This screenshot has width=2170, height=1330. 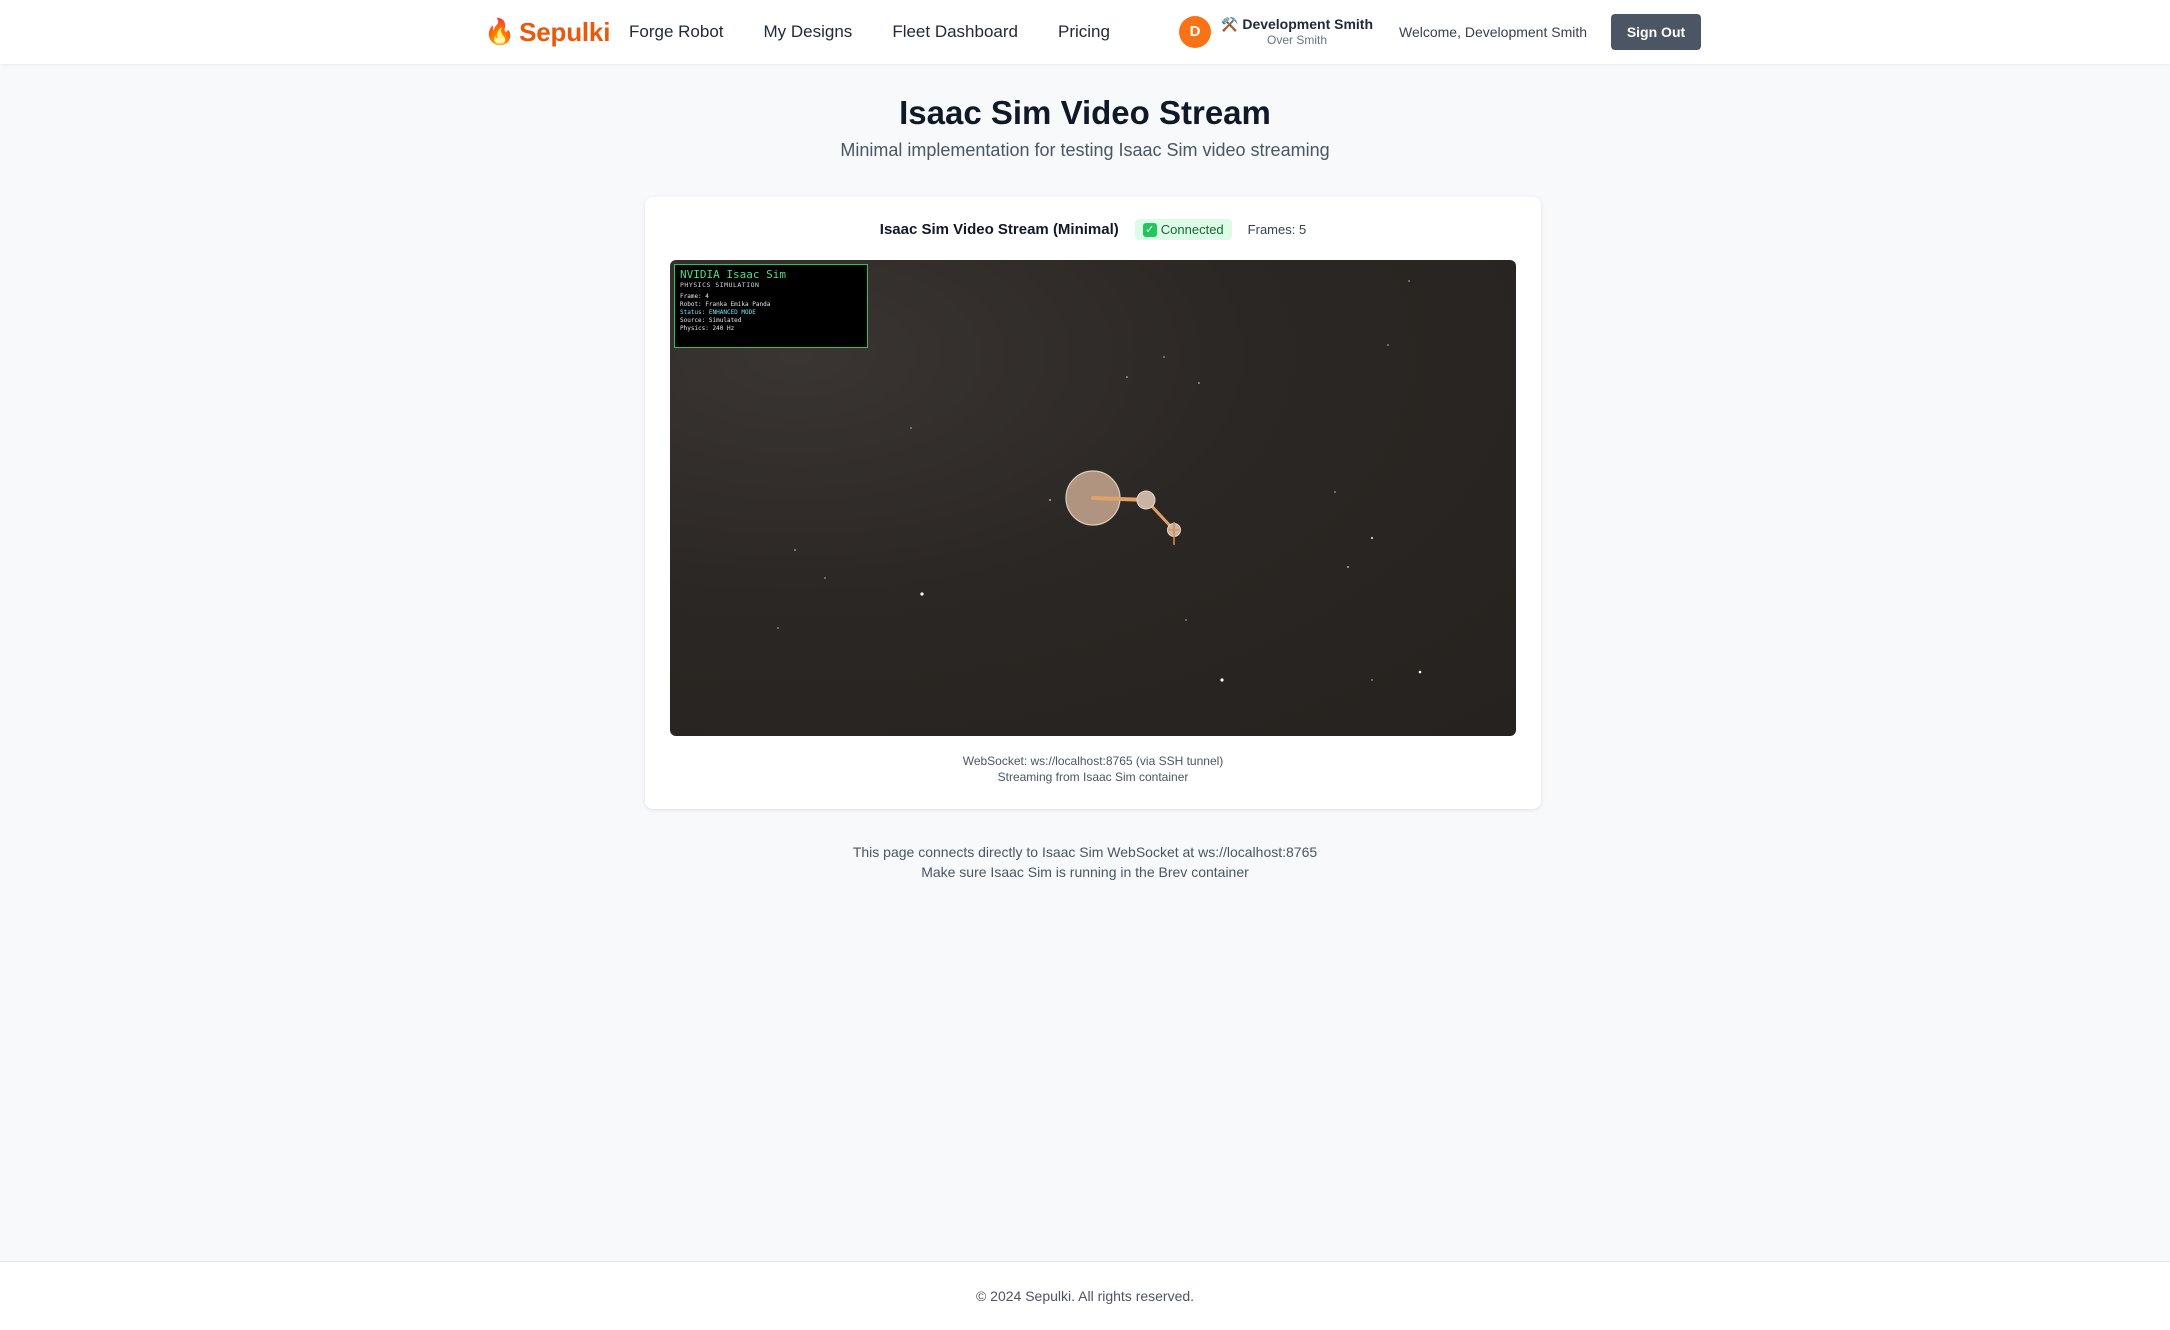 What do you see at coordinates (694, 296) in the screenshot?
I see `overlay-frame: Frame: 4` at bounding box center [694, 296].